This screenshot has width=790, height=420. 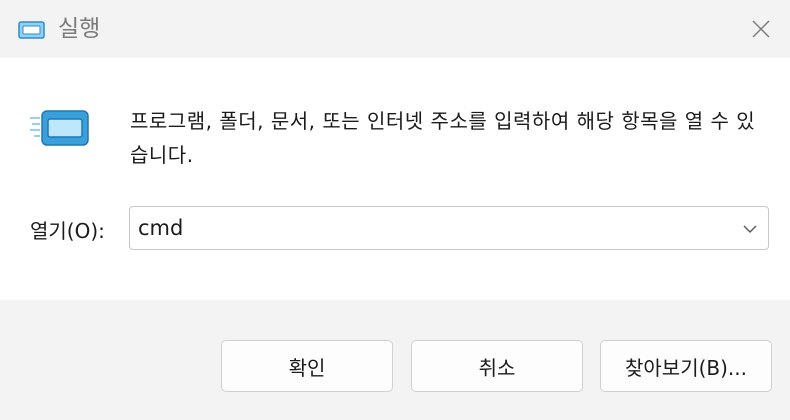 What do you see at coordinates (428, 228) in the screenshot?
I see `open-input` at bounding box center [428, 228].